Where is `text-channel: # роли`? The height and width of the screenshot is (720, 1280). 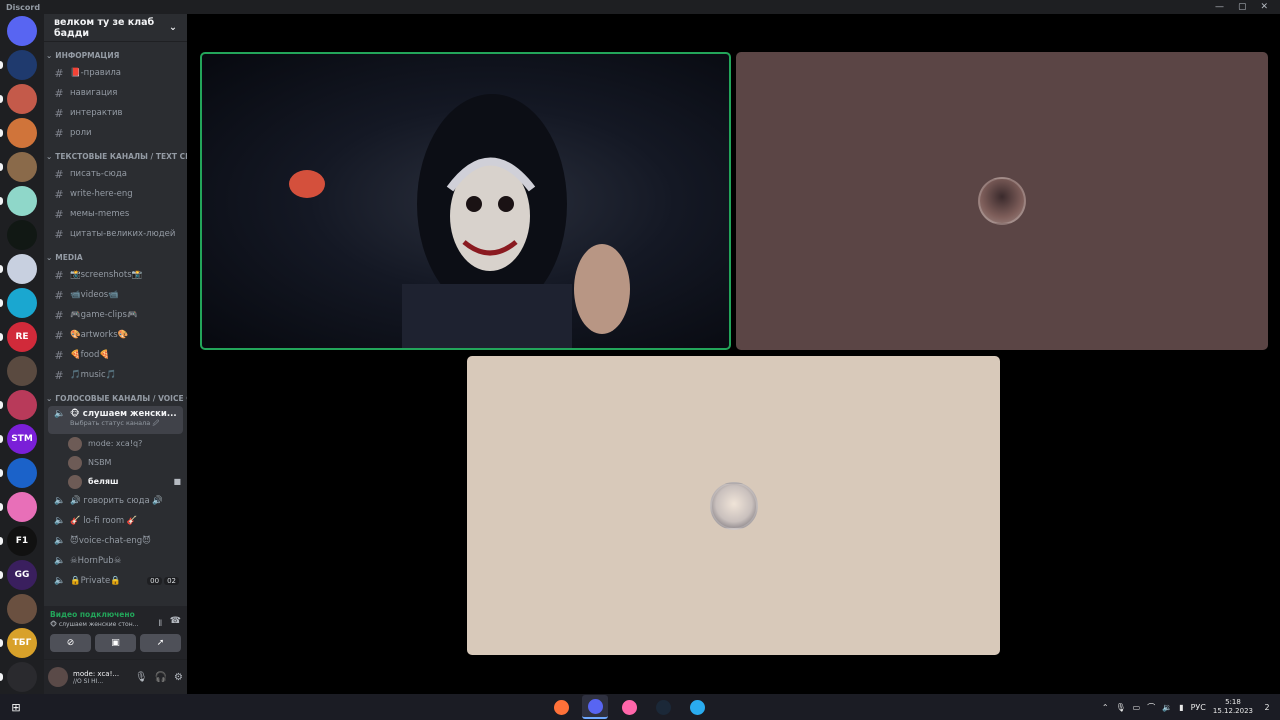 text-channel: # роли is located at coordinates (115, 133).